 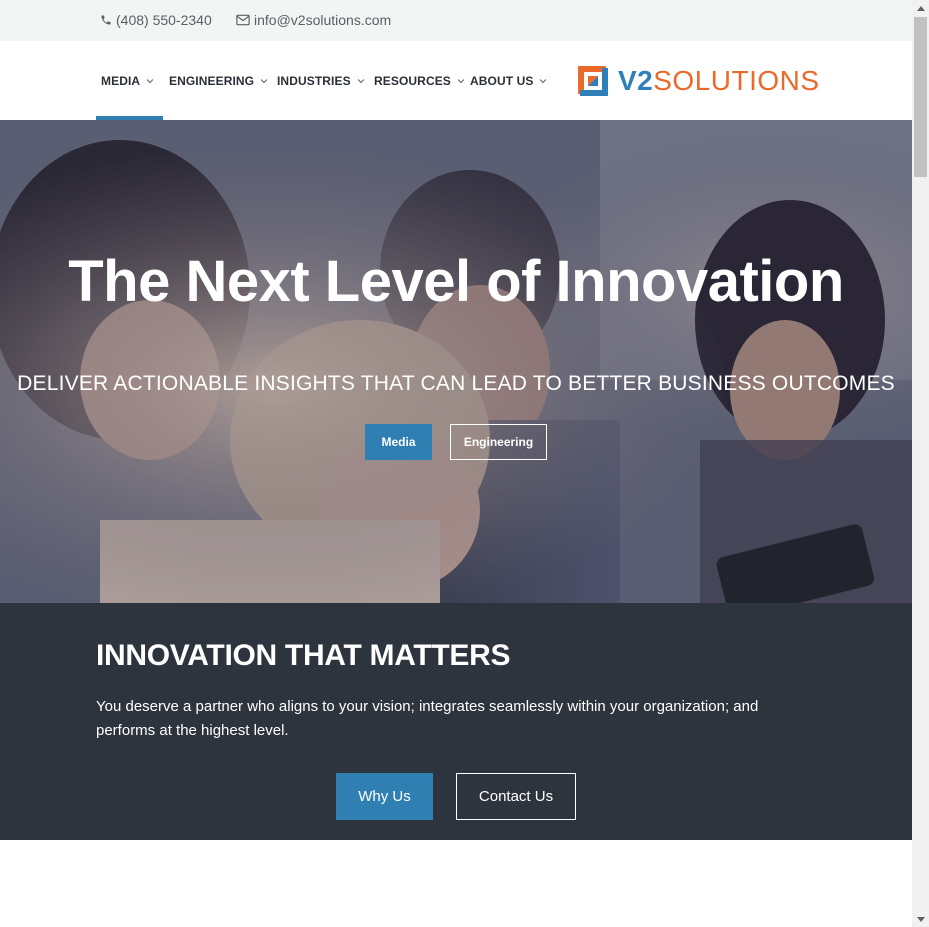 What do you see at coordinates (502, 80) in the screenshot?
I see `nav-item-label: ABOUT US` at bounding box center [502, 80].